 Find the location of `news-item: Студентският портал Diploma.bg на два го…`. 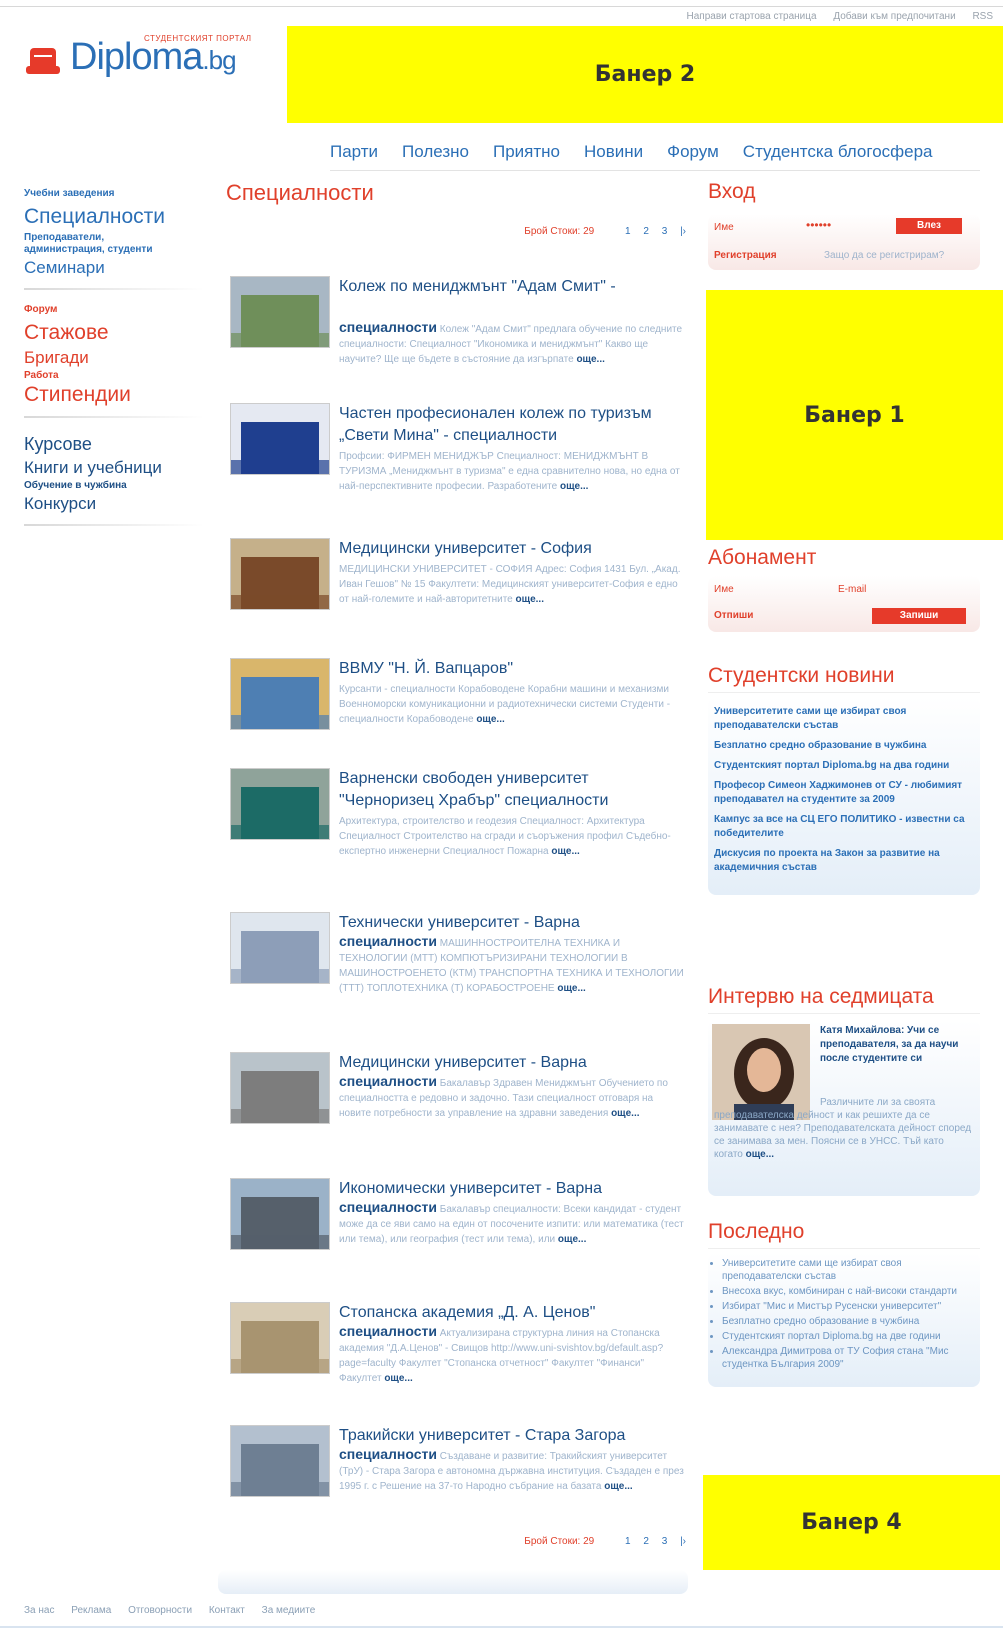

news-item: Студентският портал Diploma.bg на два го… is located at coordinates (844, 766).